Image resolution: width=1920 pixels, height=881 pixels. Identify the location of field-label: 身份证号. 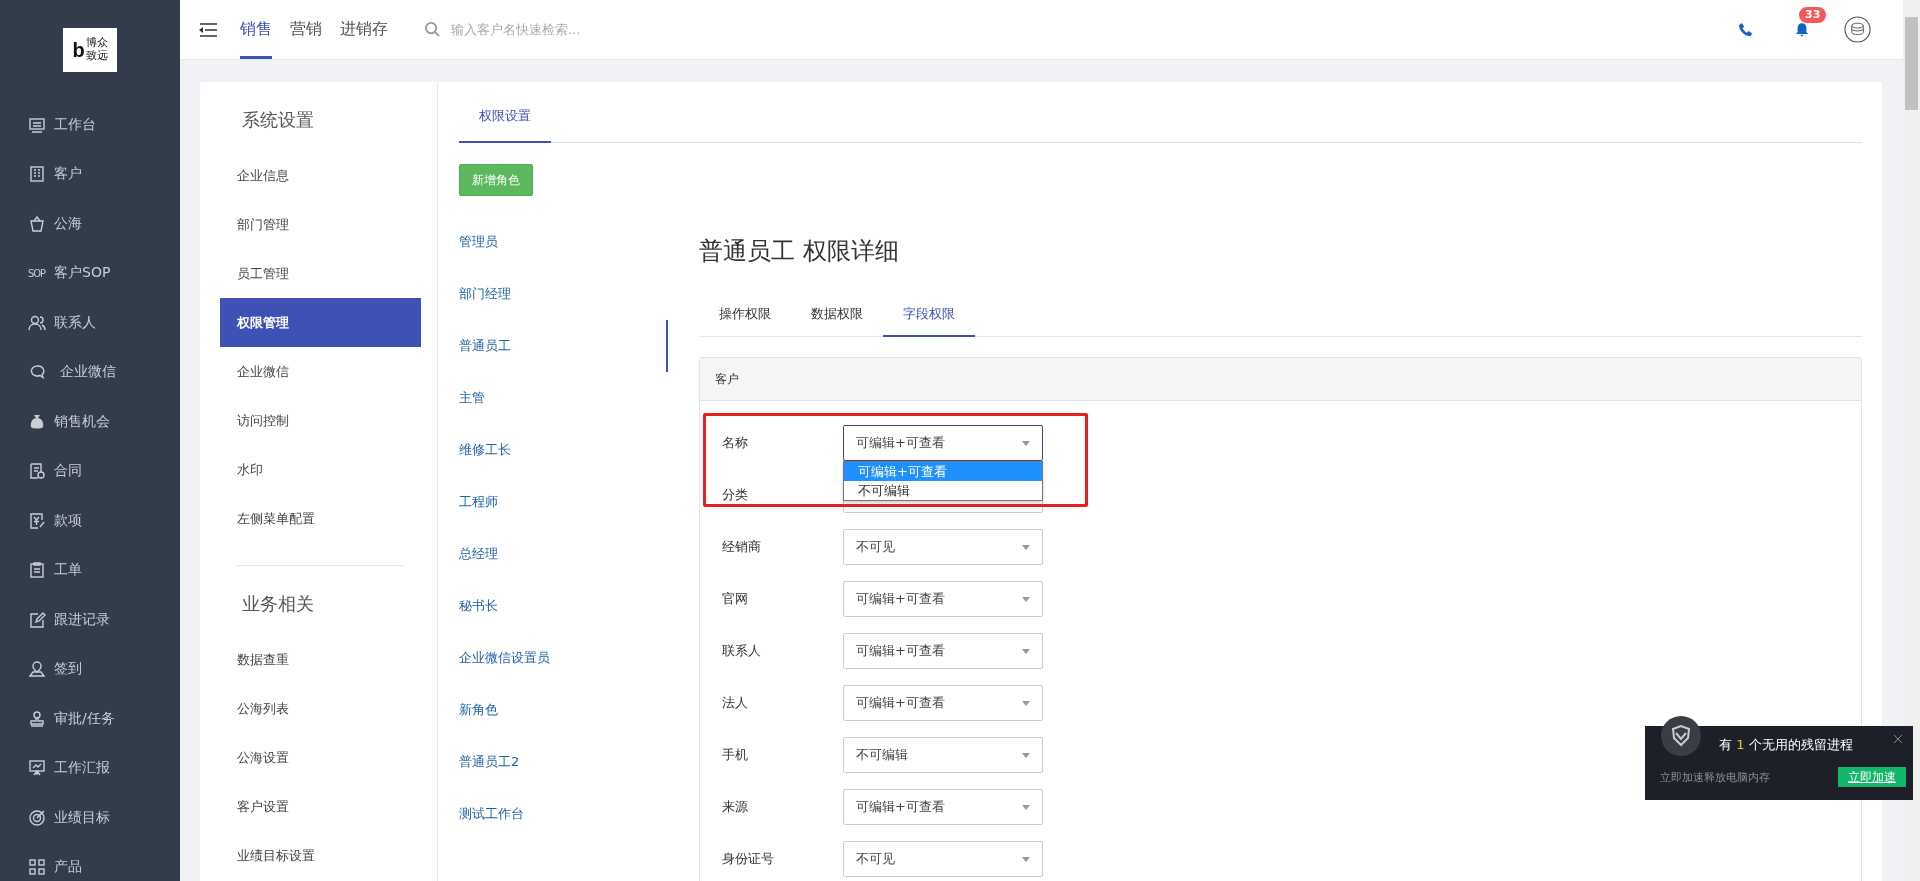
(748, 859).